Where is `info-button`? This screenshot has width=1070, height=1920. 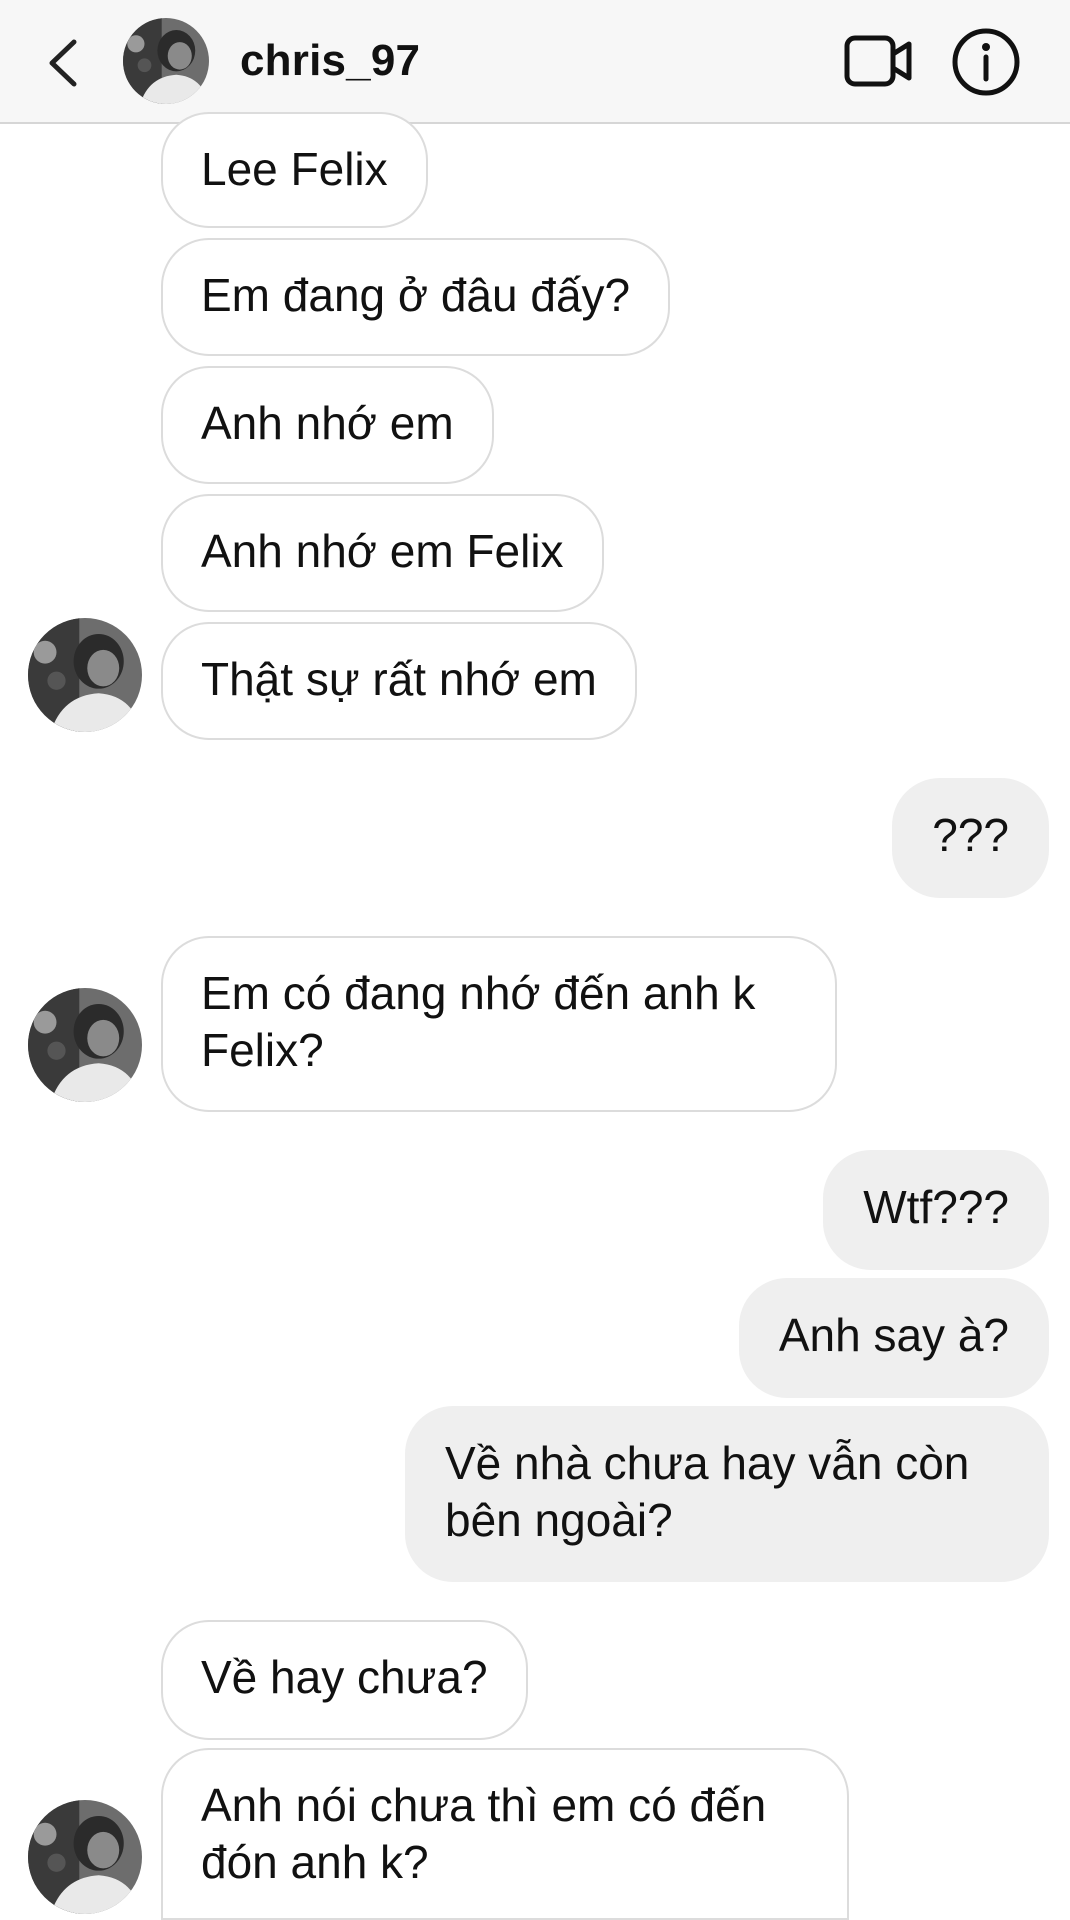 info-button is located at coordinates (986, 62).